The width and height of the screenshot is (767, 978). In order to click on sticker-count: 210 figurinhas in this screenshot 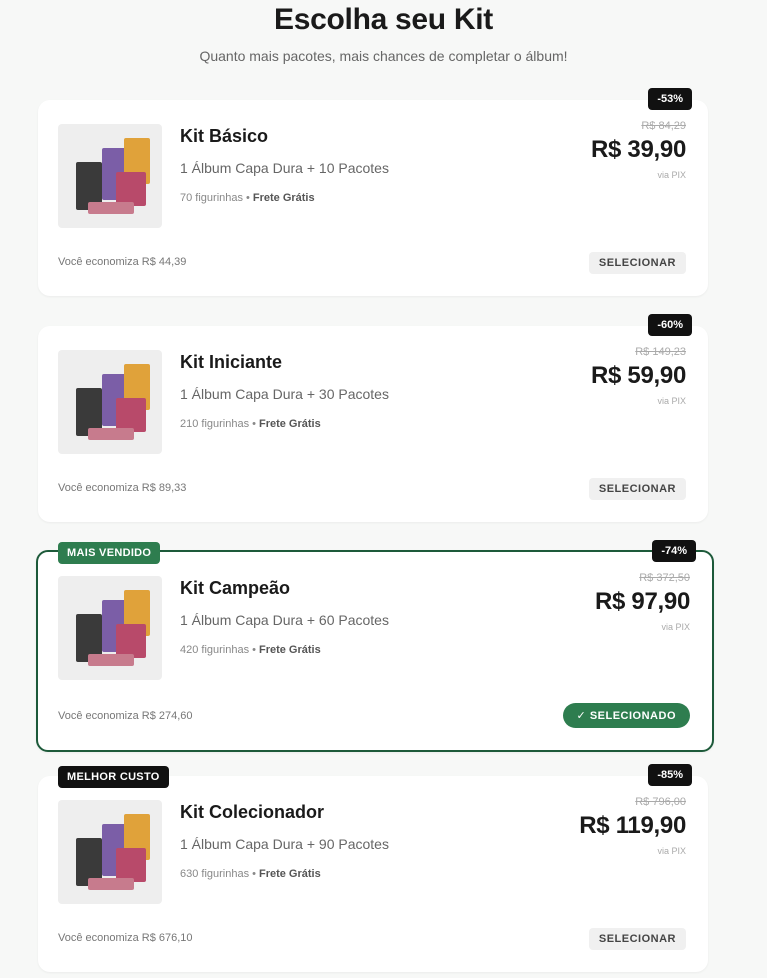, I will do `click(215, 424)`.